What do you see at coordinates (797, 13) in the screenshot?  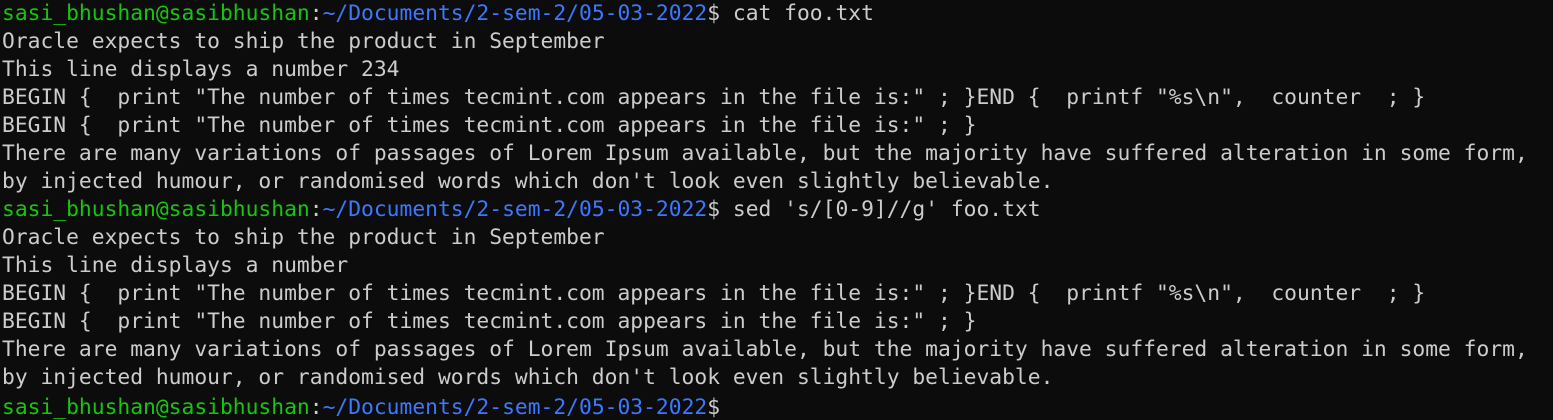 I see `command-text: cat foo.txt` at bounding box center [797, 13].